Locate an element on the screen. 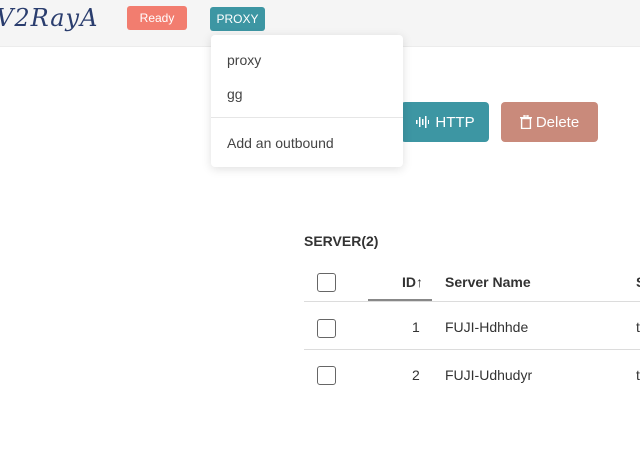 The width and height of the screenshot is (640, 470). row-server-name: FUJI-Hdhhde is located at coordinates (487, 327).